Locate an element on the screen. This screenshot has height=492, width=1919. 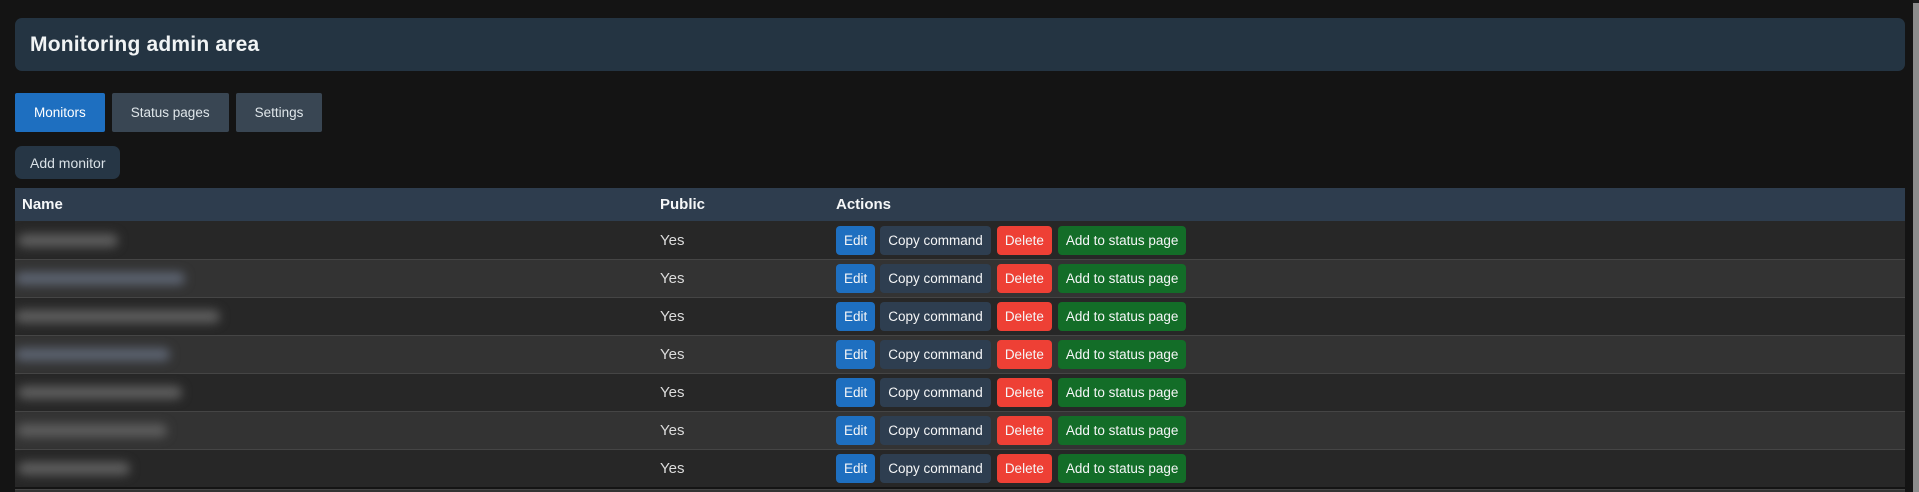
column-header-public: Public is located at coordinates (683, 204).